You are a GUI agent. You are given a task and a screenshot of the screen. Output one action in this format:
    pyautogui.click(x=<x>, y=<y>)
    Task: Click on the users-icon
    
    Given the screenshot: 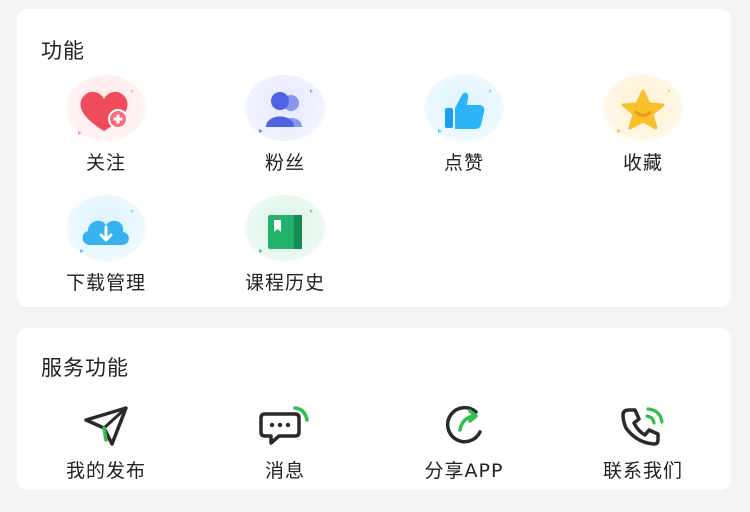 What is the action you would take?
    pyautogui.click(x=286, y=111)
    